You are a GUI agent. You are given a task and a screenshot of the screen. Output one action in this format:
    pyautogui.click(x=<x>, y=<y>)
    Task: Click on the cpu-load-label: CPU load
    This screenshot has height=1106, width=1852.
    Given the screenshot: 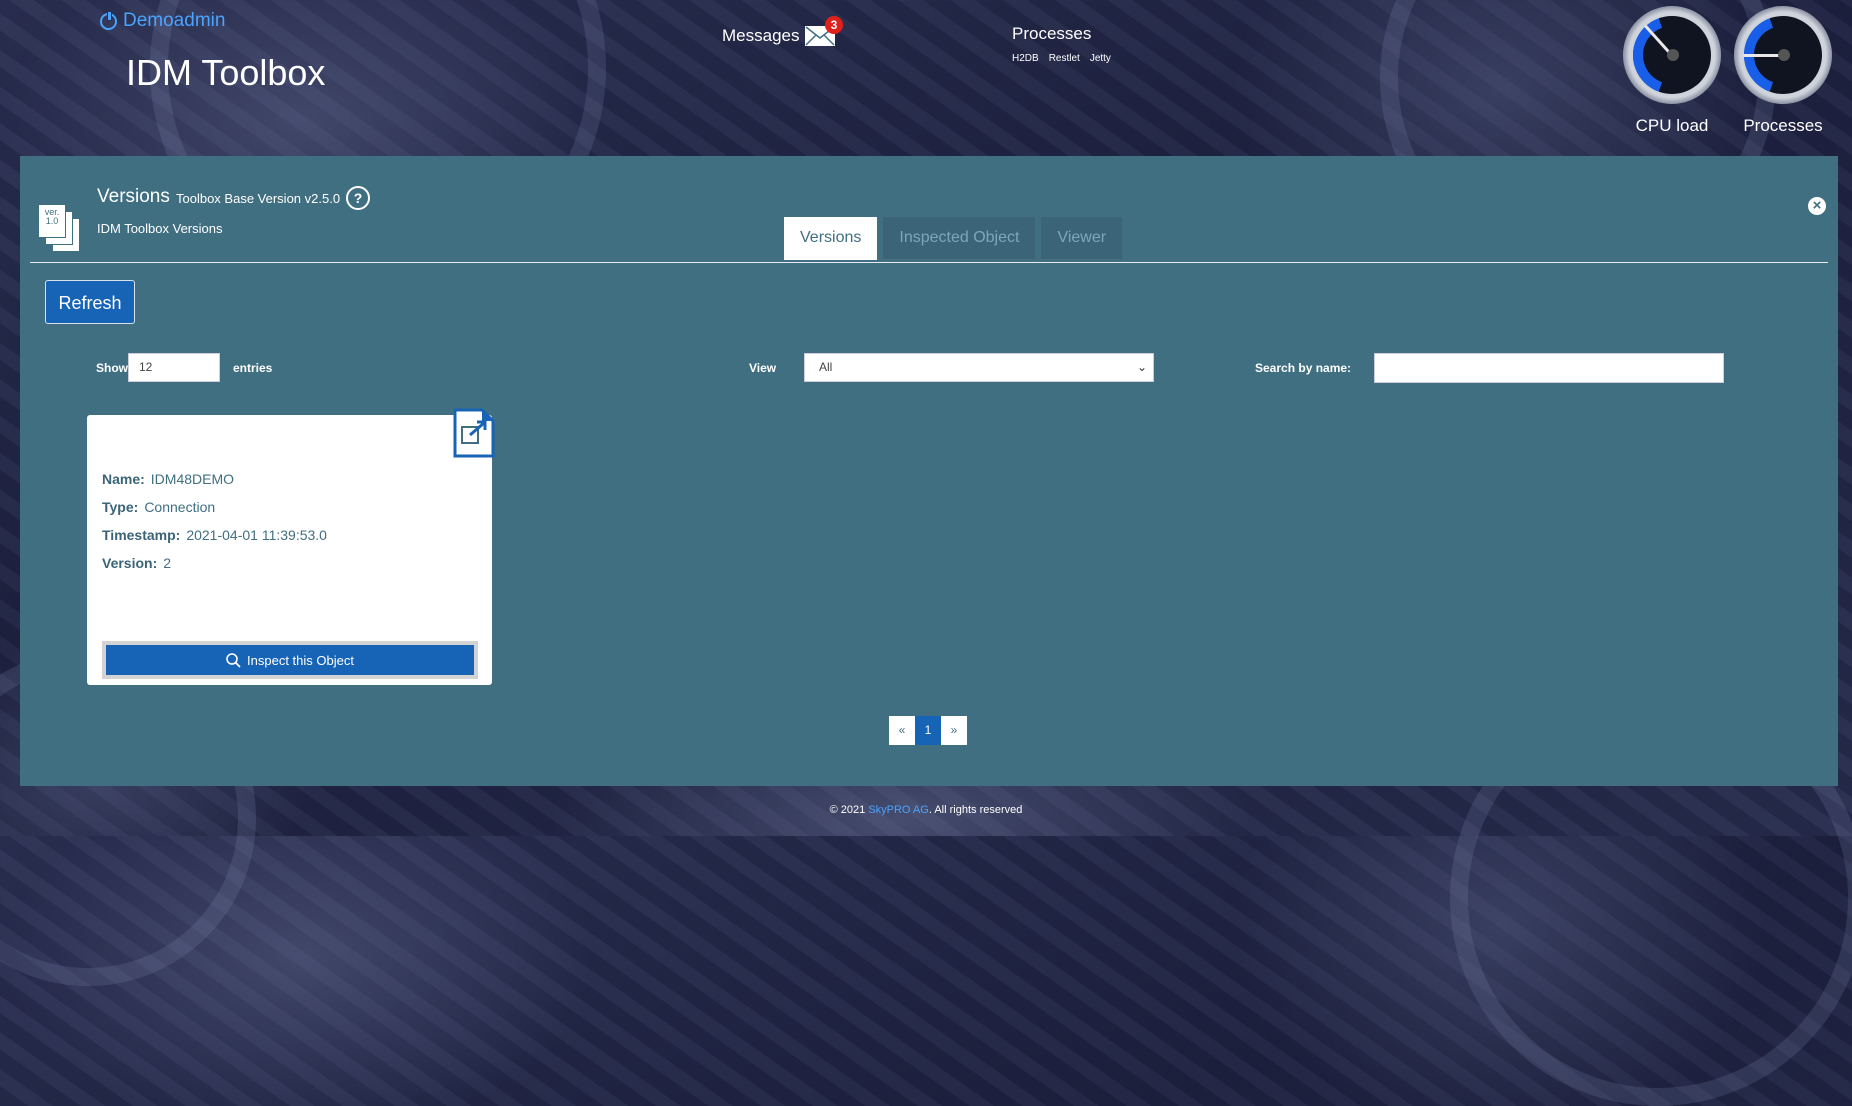 What is the action you would take?
    pyautogui.click(x=1672, y=125)
    